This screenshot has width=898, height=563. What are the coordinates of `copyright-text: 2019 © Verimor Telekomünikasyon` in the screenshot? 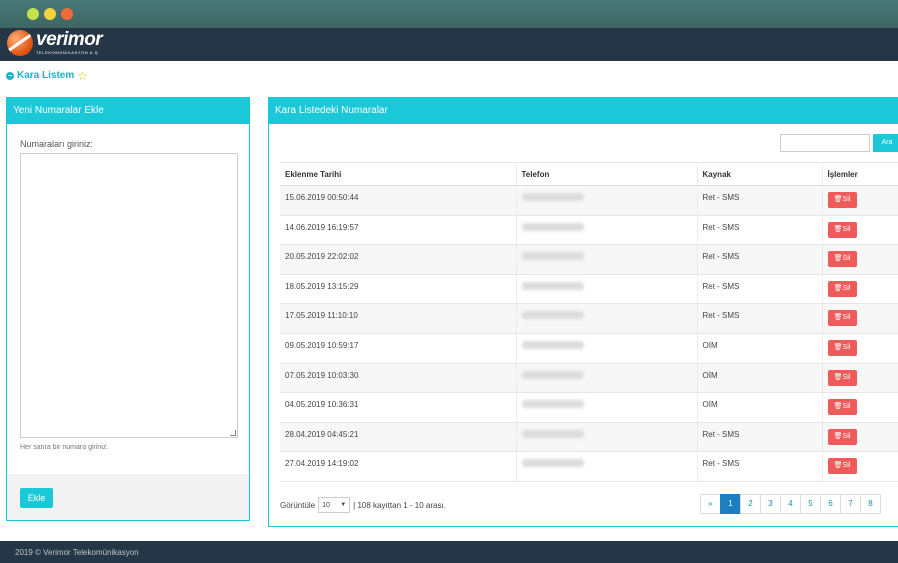 It's located at (77, 552).